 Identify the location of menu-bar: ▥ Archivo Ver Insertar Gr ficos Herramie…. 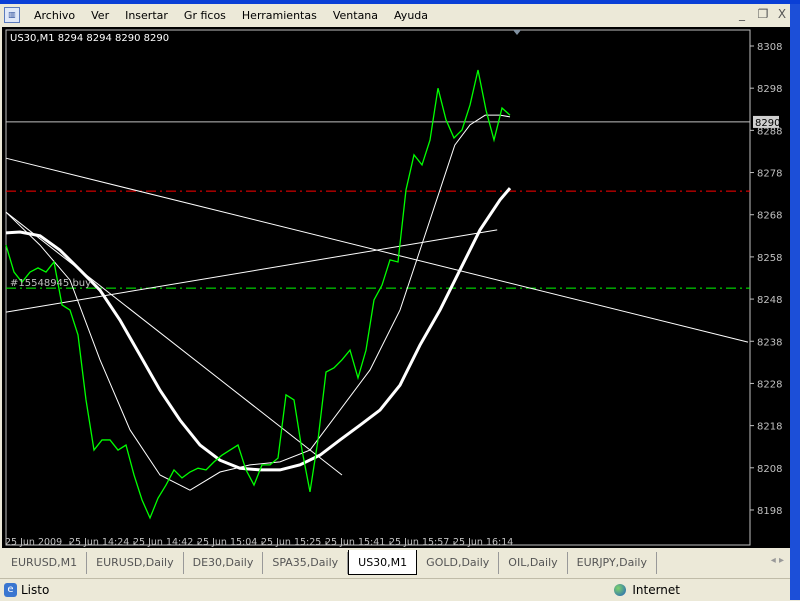
(395, 15).